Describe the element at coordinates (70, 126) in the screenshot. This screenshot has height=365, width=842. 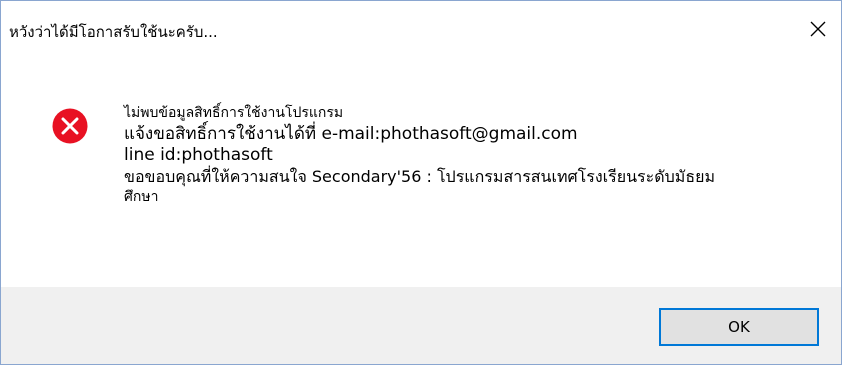
I see `error-icon` at that location.